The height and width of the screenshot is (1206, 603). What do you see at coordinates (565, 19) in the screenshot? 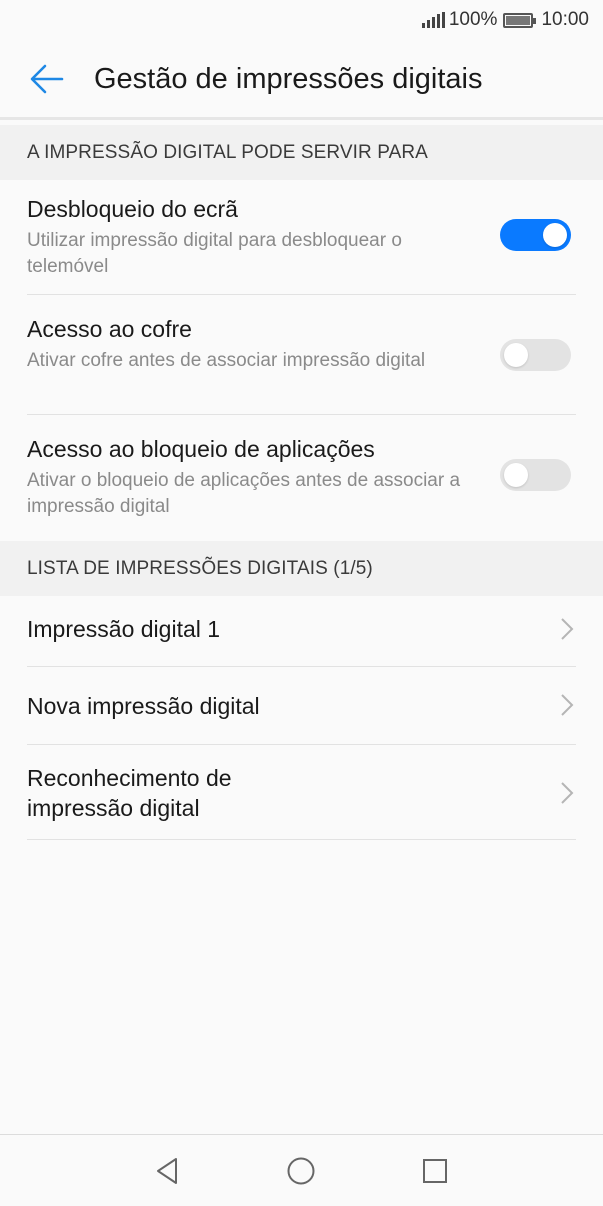
I see `clock: 10:00` at bounding box center [565, 19].